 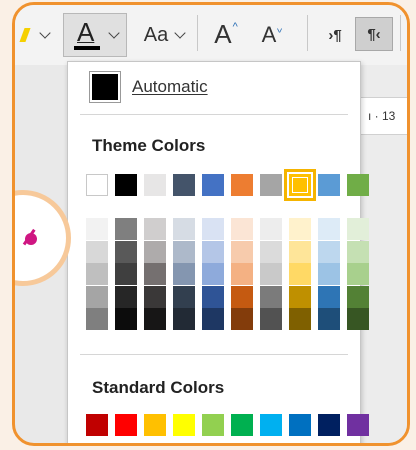 I want to click on highlight-dropdown-arrow, so click(x=45, y=35).